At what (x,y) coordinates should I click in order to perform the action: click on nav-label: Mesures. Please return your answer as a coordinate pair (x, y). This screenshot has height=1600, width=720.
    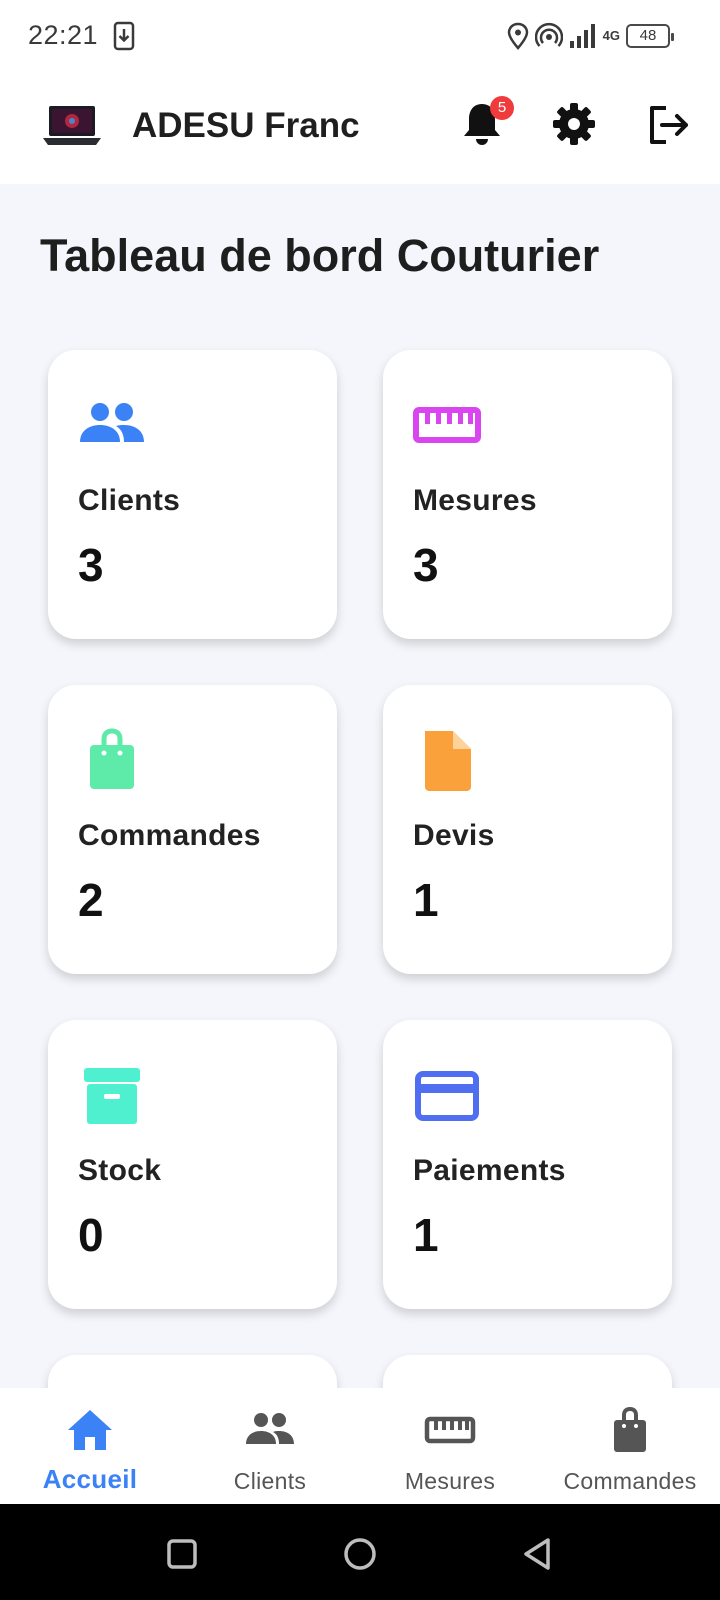
    Looking at the image, I should click on (450, 1481).